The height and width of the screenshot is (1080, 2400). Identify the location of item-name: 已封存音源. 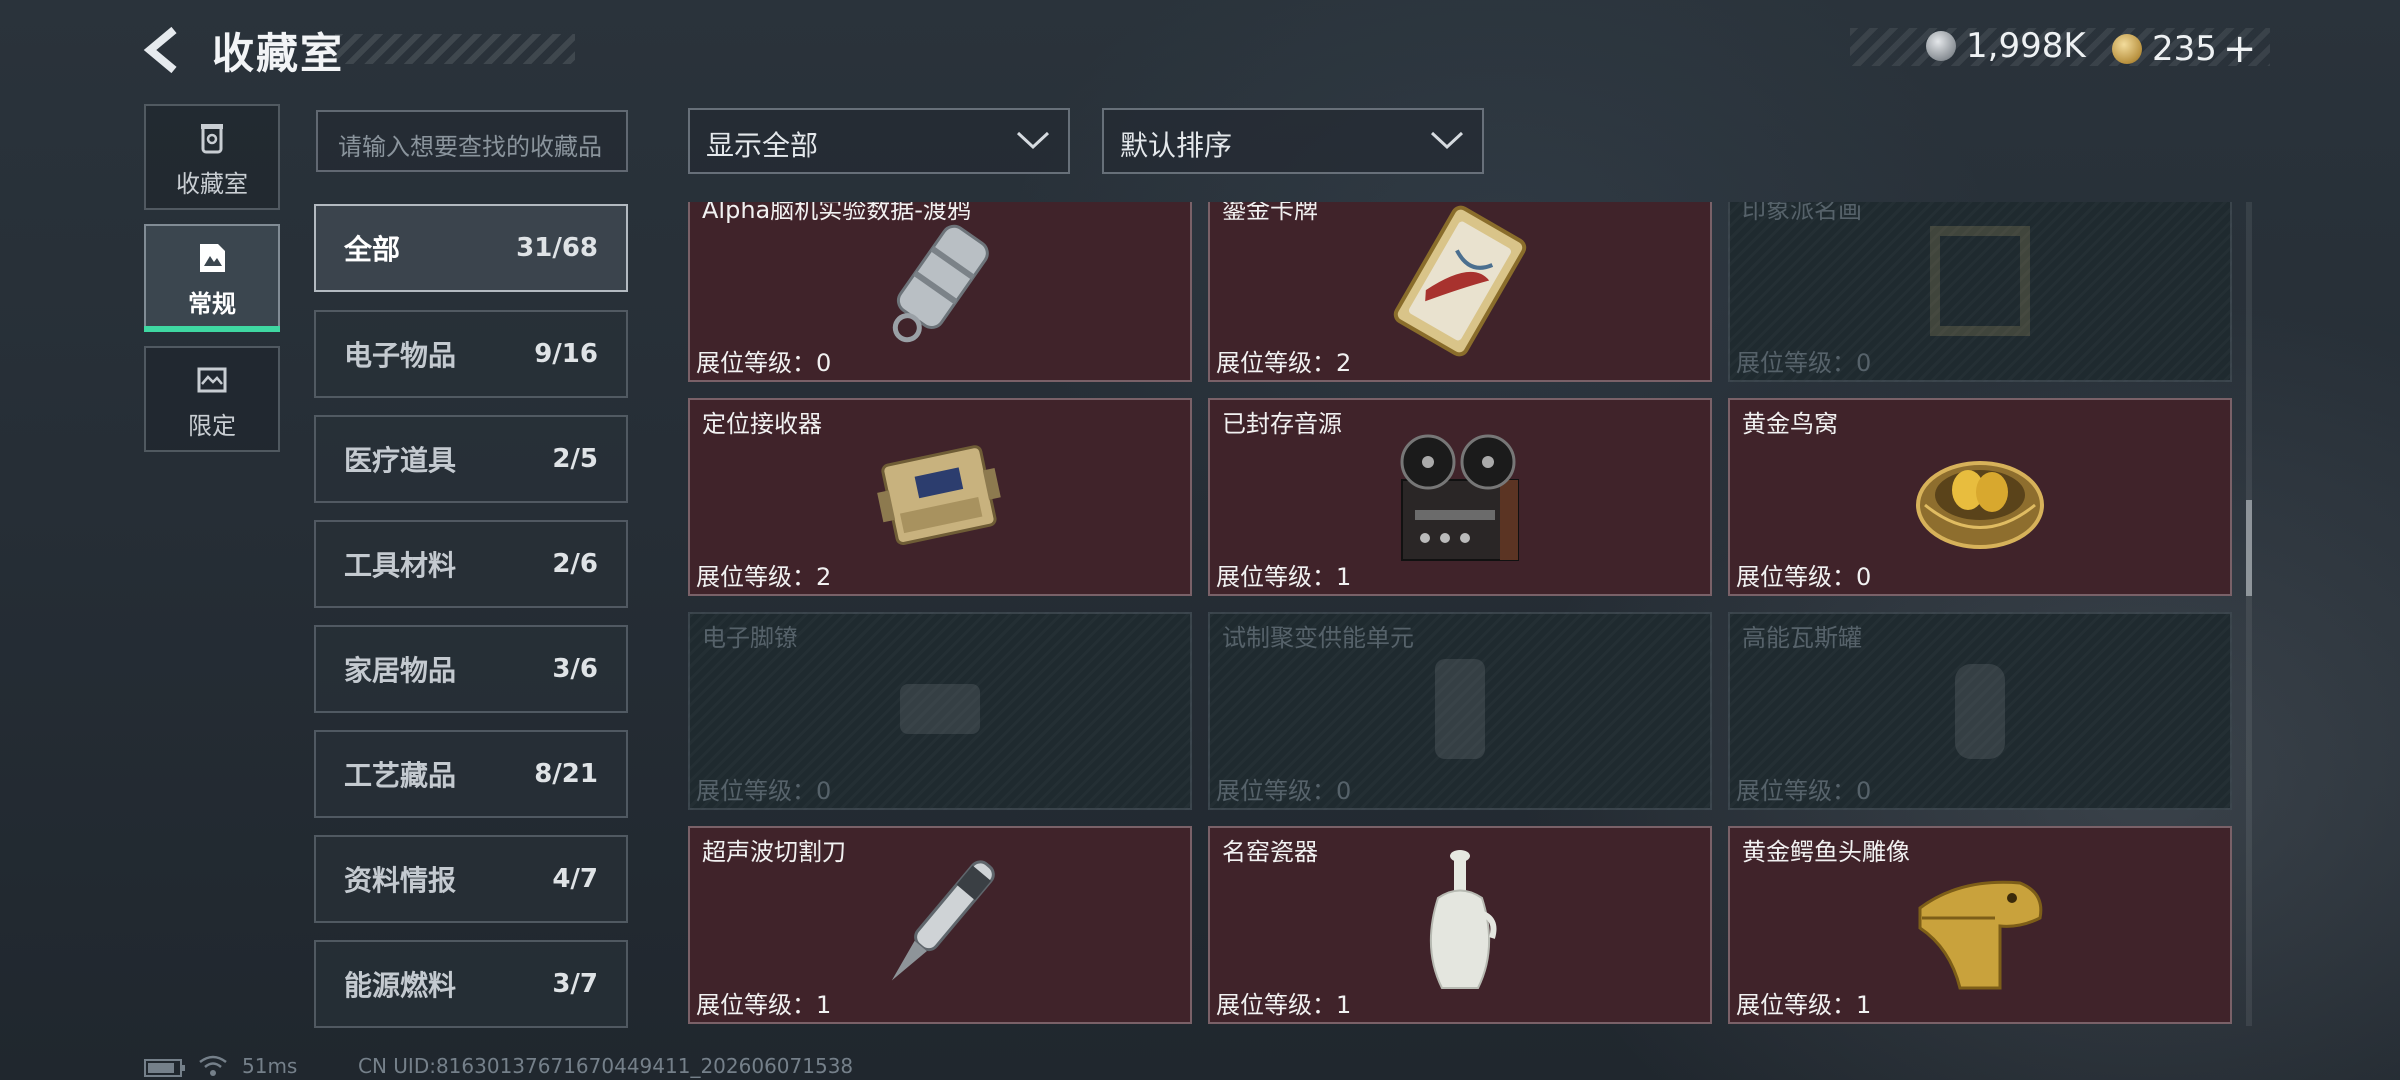
(1282, 424).